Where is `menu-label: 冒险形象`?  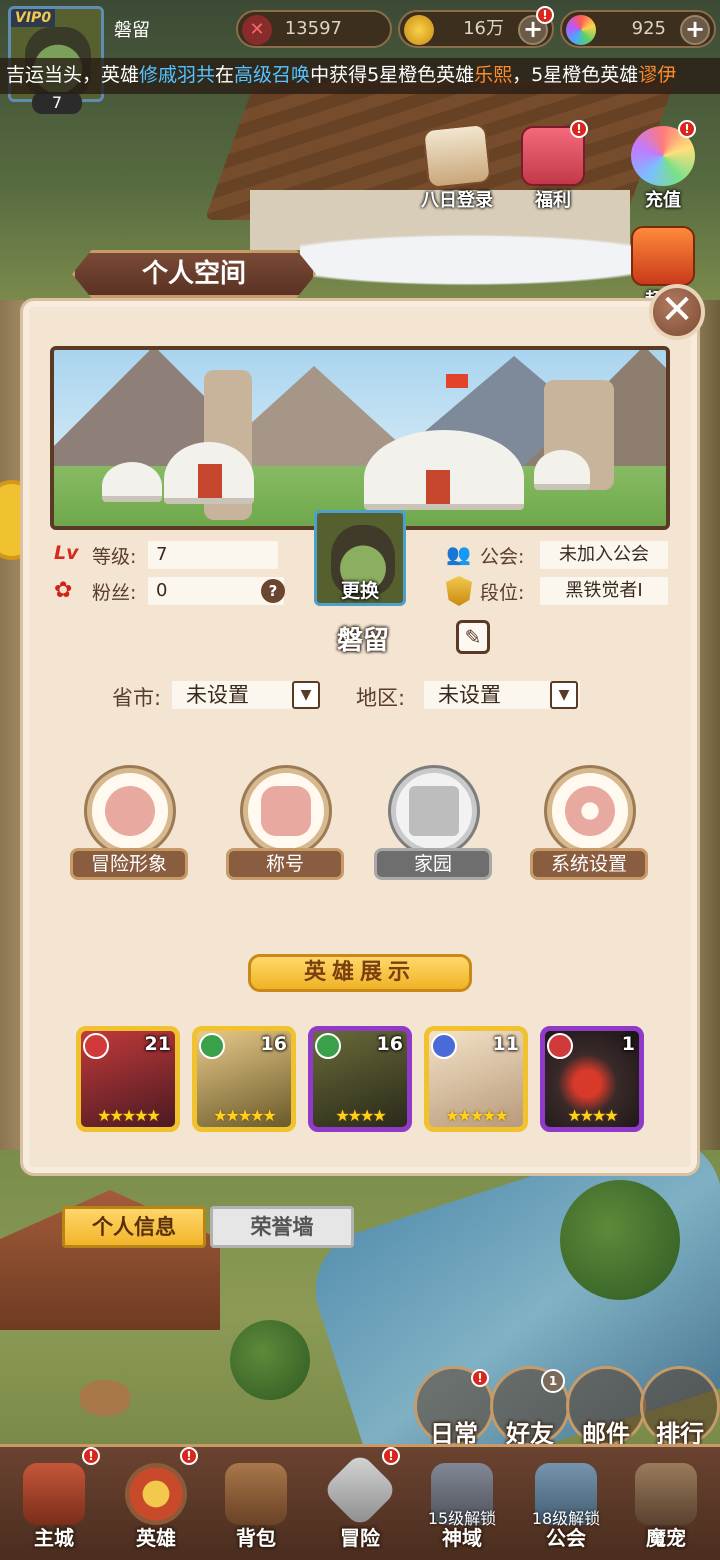
menu-label: 冒险形象 is located at coordinates (129, 864).